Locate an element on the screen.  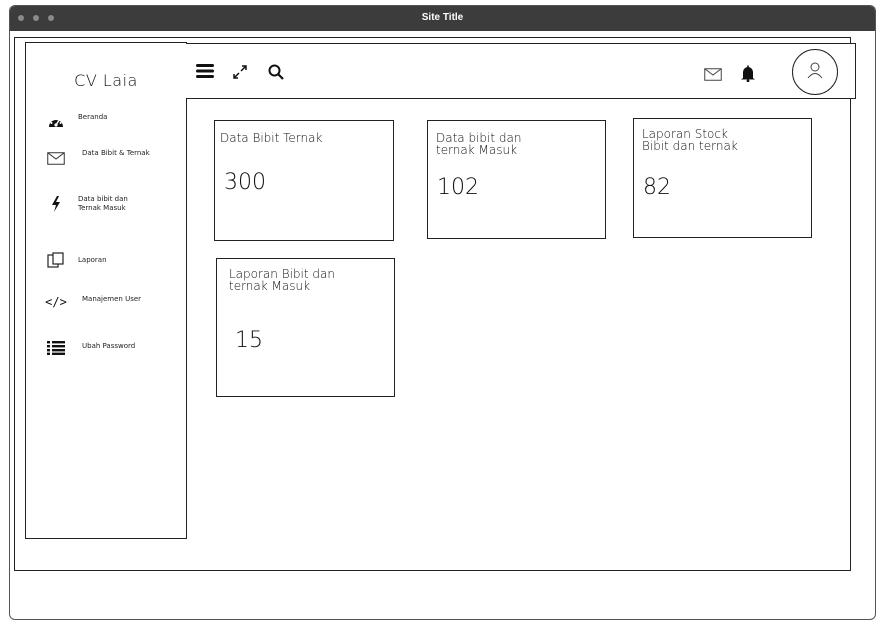
sidebar-item-ubah-password: Ubah Password is located at coordinates (99, 348).